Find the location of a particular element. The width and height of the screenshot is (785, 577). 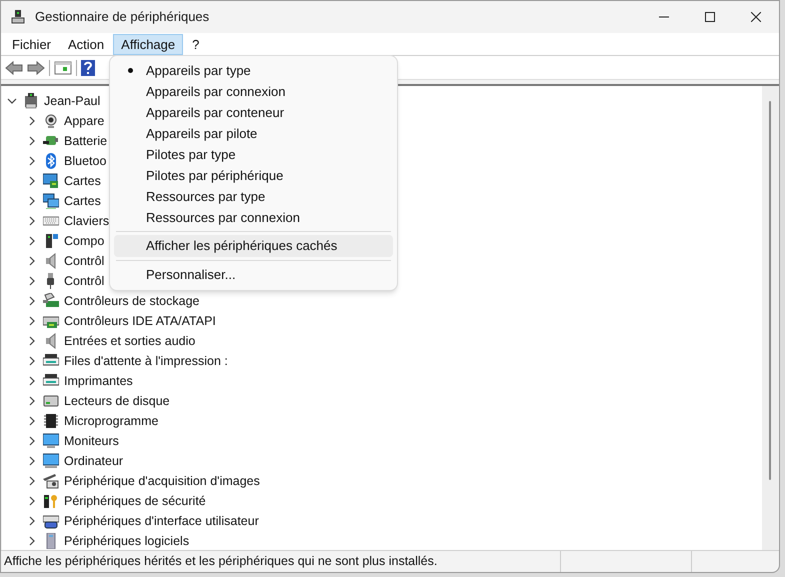

tree-item: Moniteurs is located at coordinates (91, 441).